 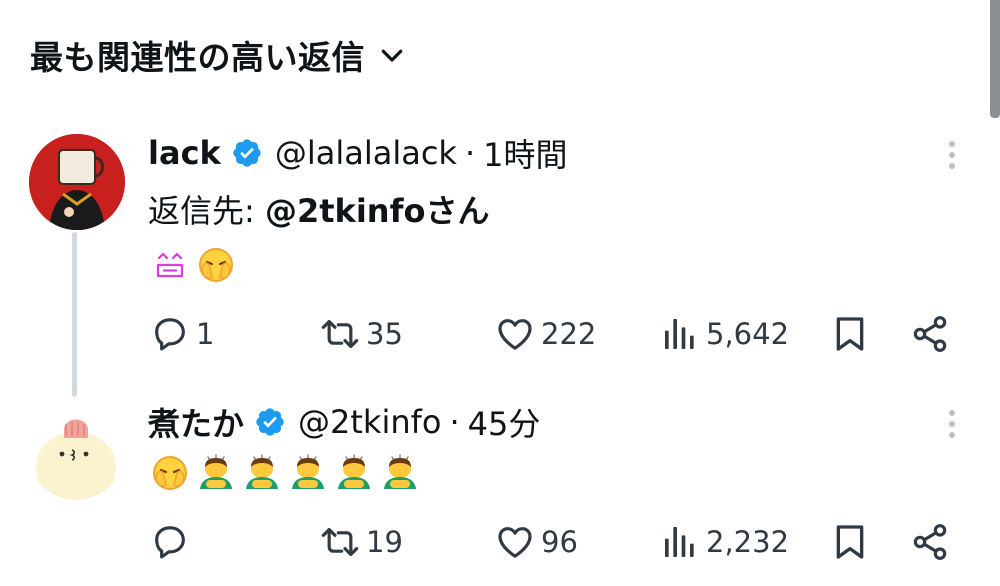 I want to click on views-button: 2,232, so click(x=724, y=542).